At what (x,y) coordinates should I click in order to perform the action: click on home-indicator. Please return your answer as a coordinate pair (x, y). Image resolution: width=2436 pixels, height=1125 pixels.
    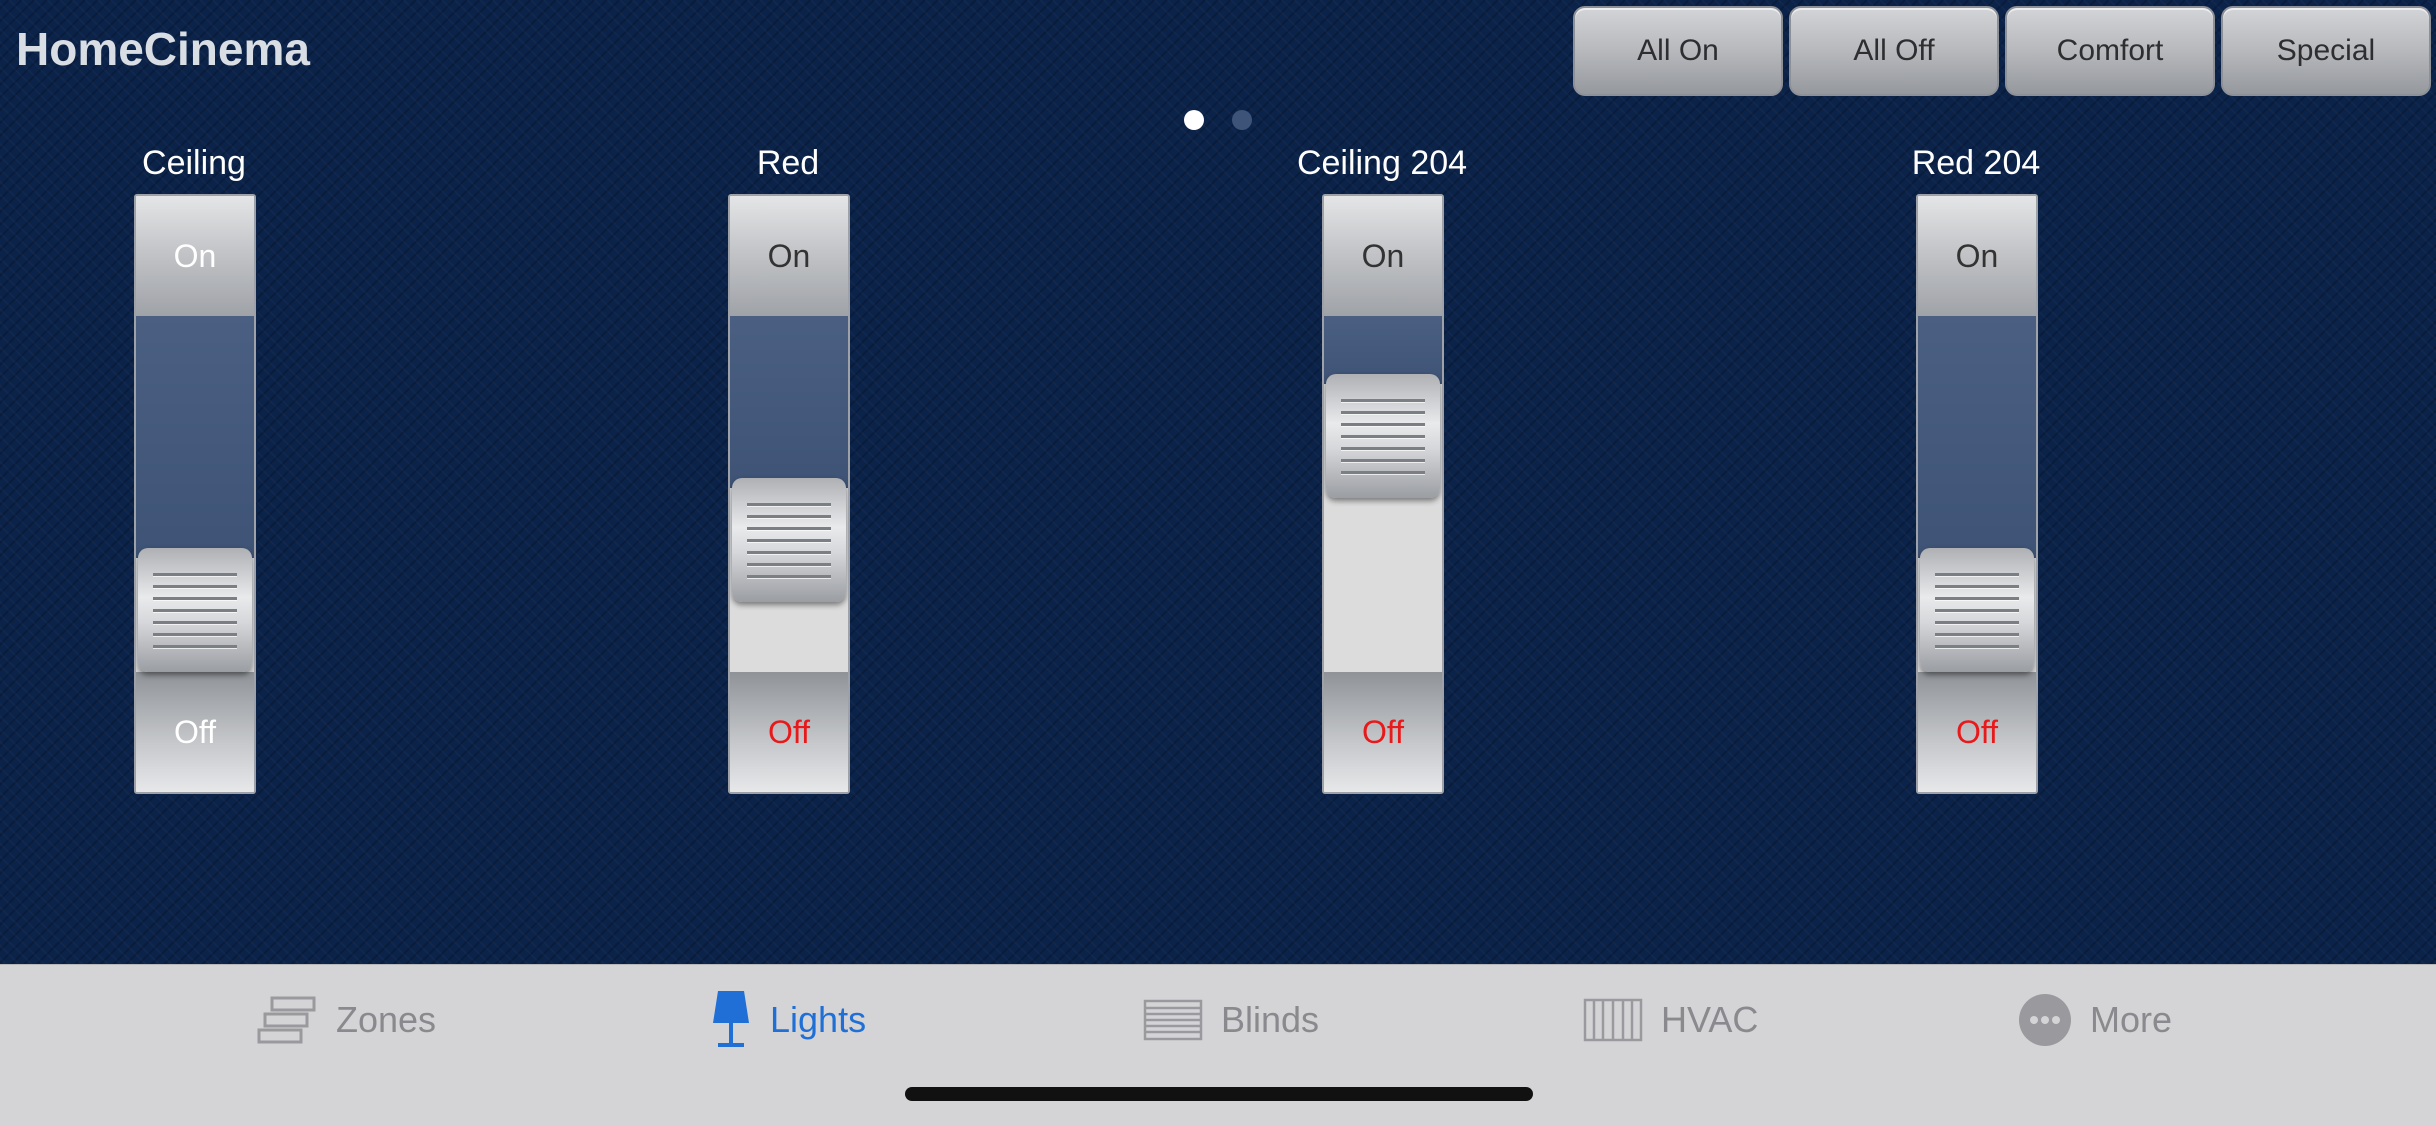
    Looking at the image, I should click on (1219, 1094).